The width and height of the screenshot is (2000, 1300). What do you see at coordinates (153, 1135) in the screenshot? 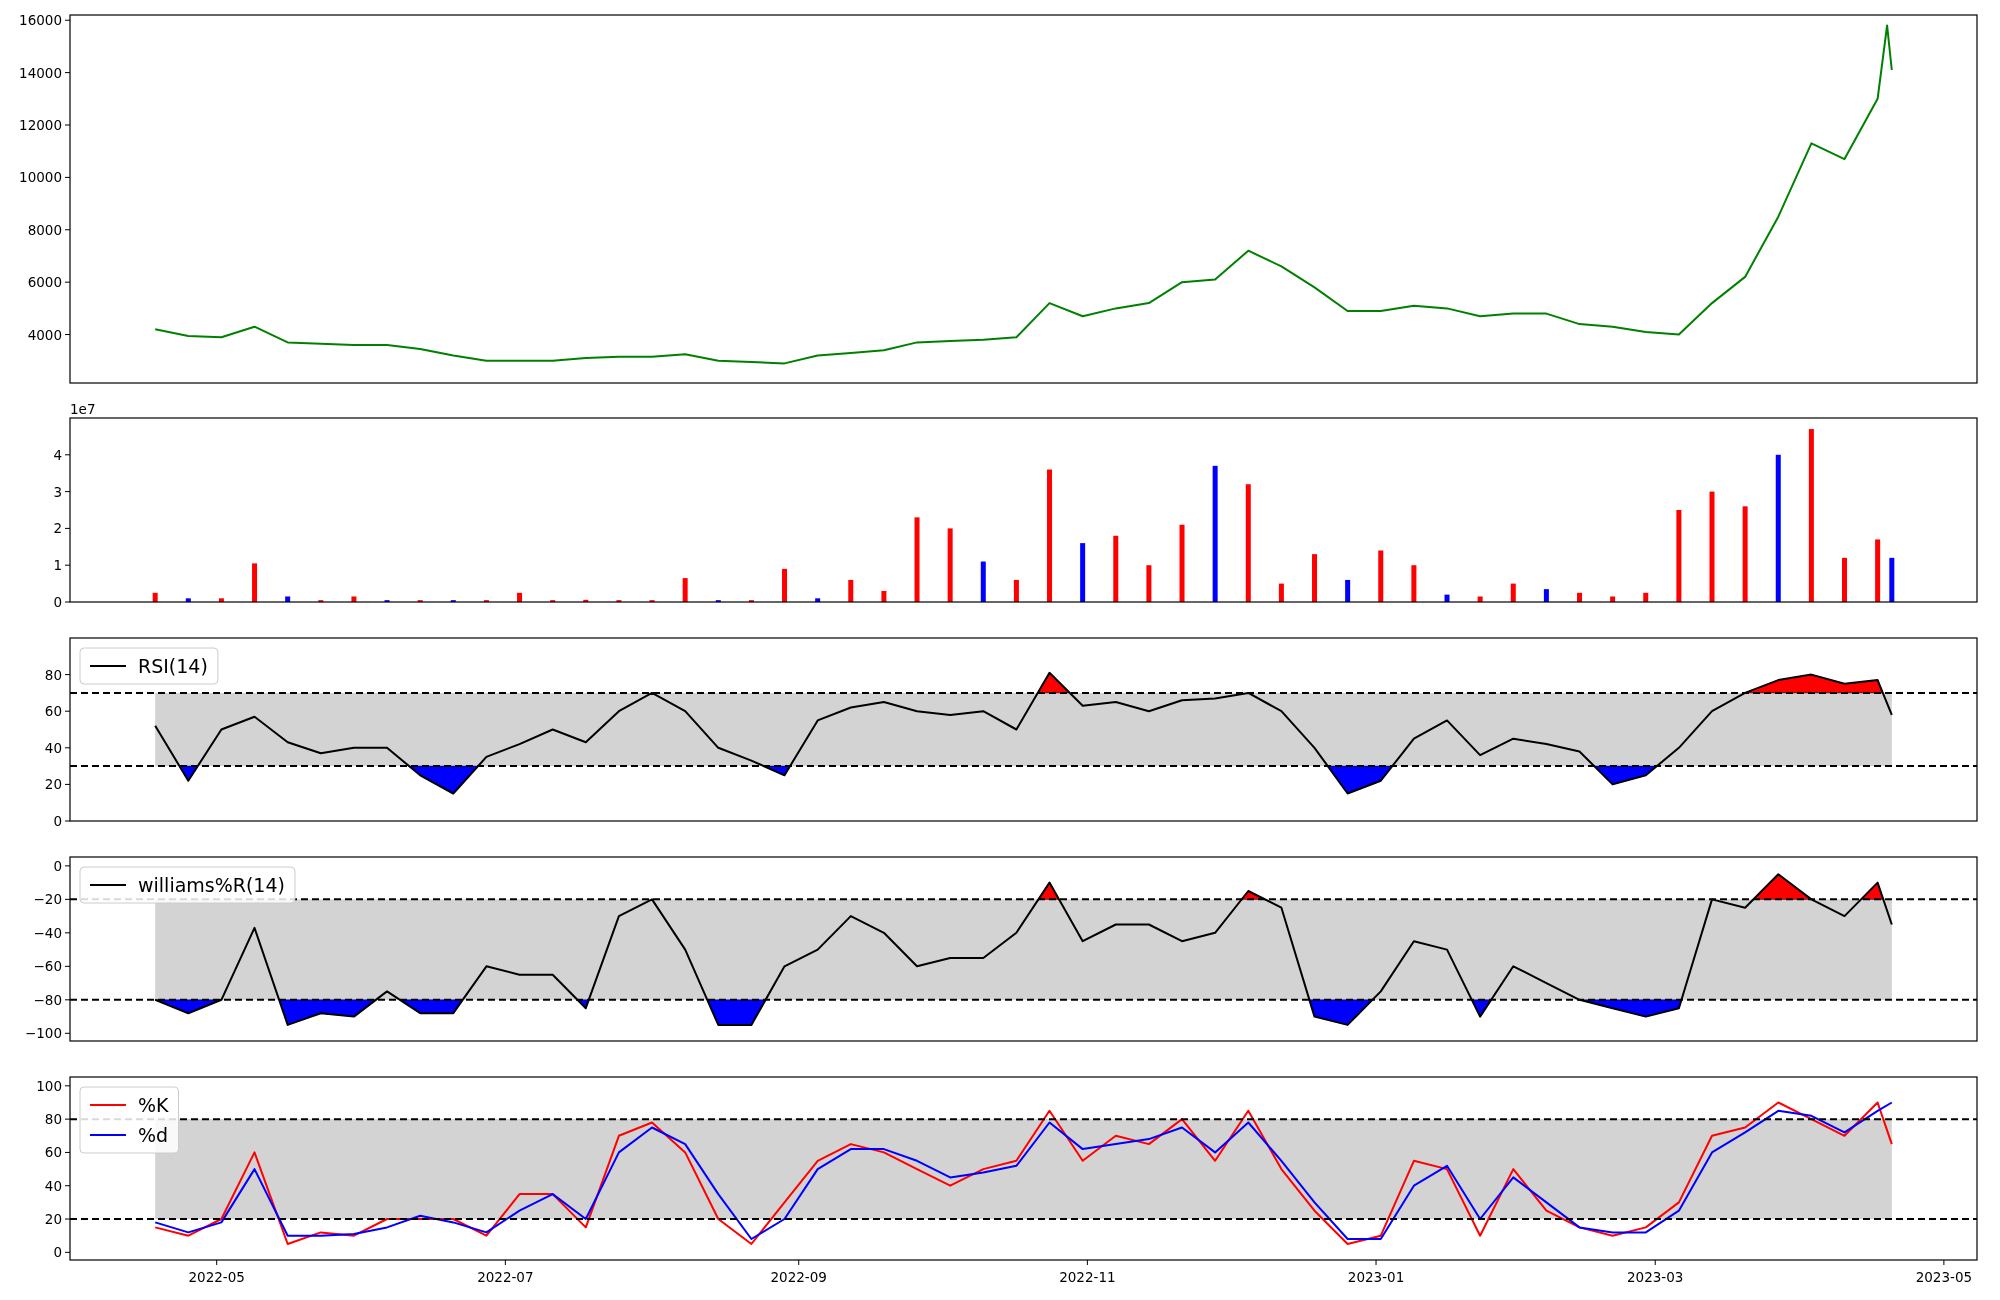
I see `legend-label: %d` at bounding box center [153, 1135].